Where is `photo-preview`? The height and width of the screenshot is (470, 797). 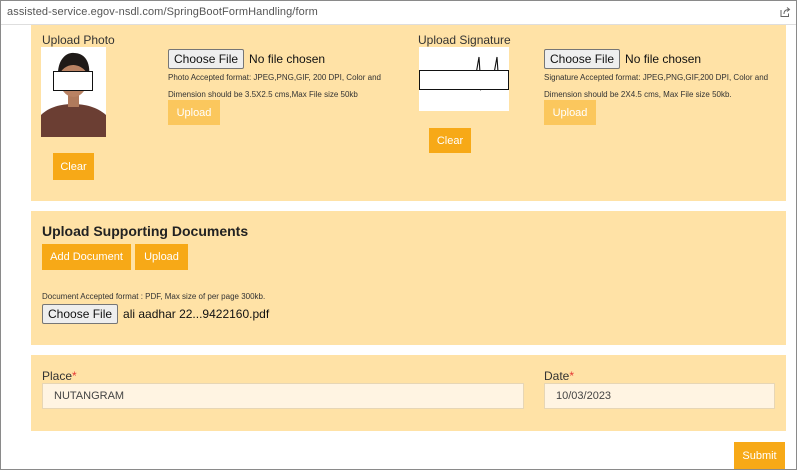 photo-preview is located at coordinates (73, 92).